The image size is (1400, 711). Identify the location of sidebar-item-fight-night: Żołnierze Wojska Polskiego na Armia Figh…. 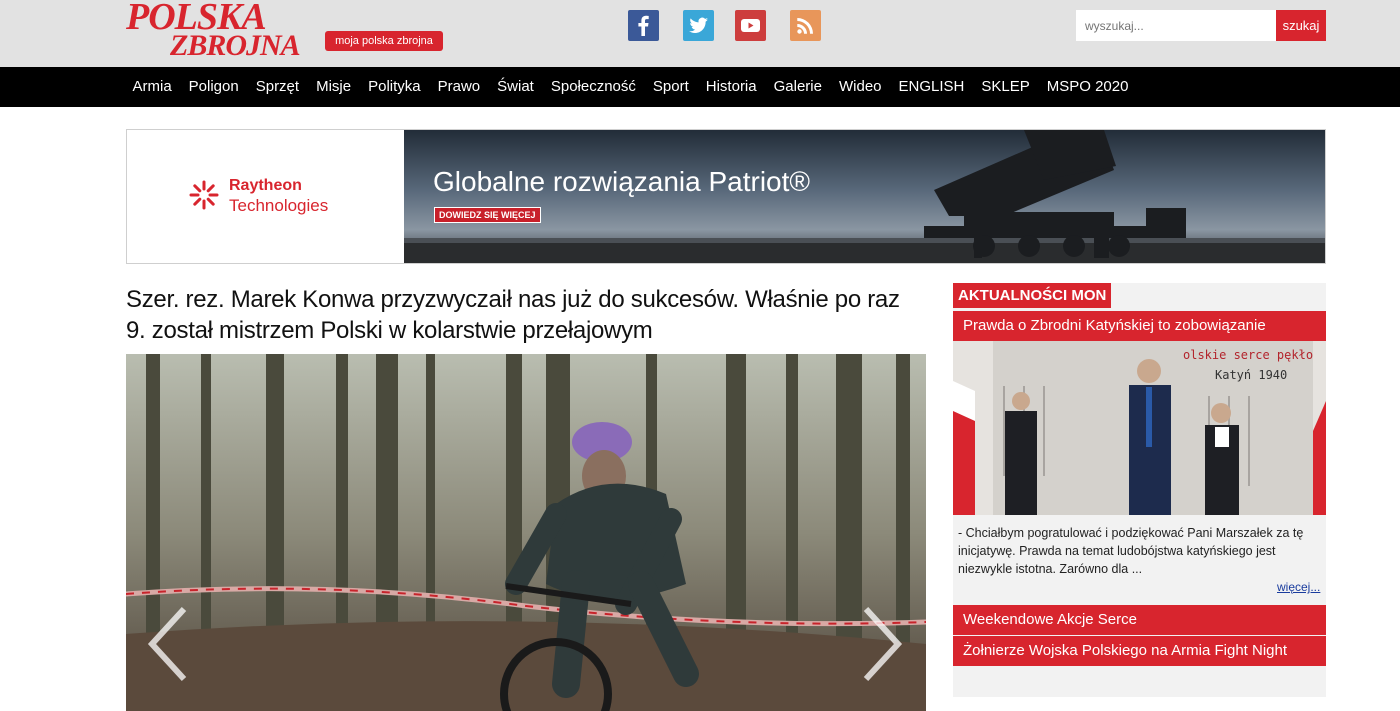
(1139, 651).